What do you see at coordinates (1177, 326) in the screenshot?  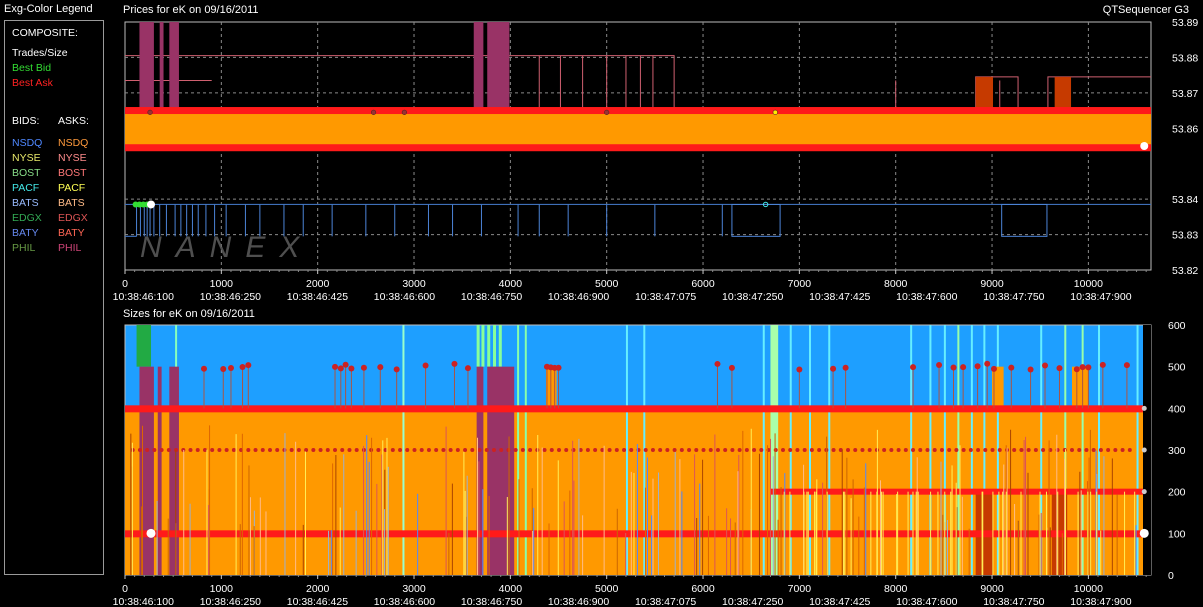 I see `size-y-tick-label: 600` at bounding box center [1177, 326].